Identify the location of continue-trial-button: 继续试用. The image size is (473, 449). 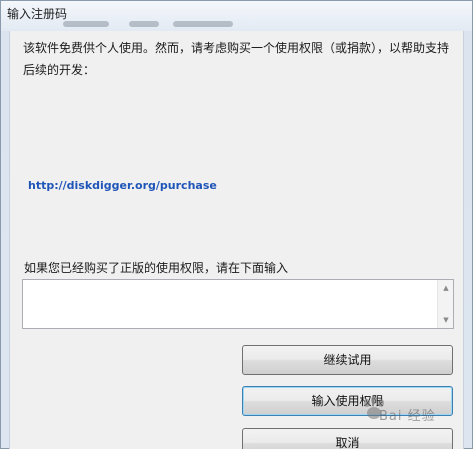
(347, 360).